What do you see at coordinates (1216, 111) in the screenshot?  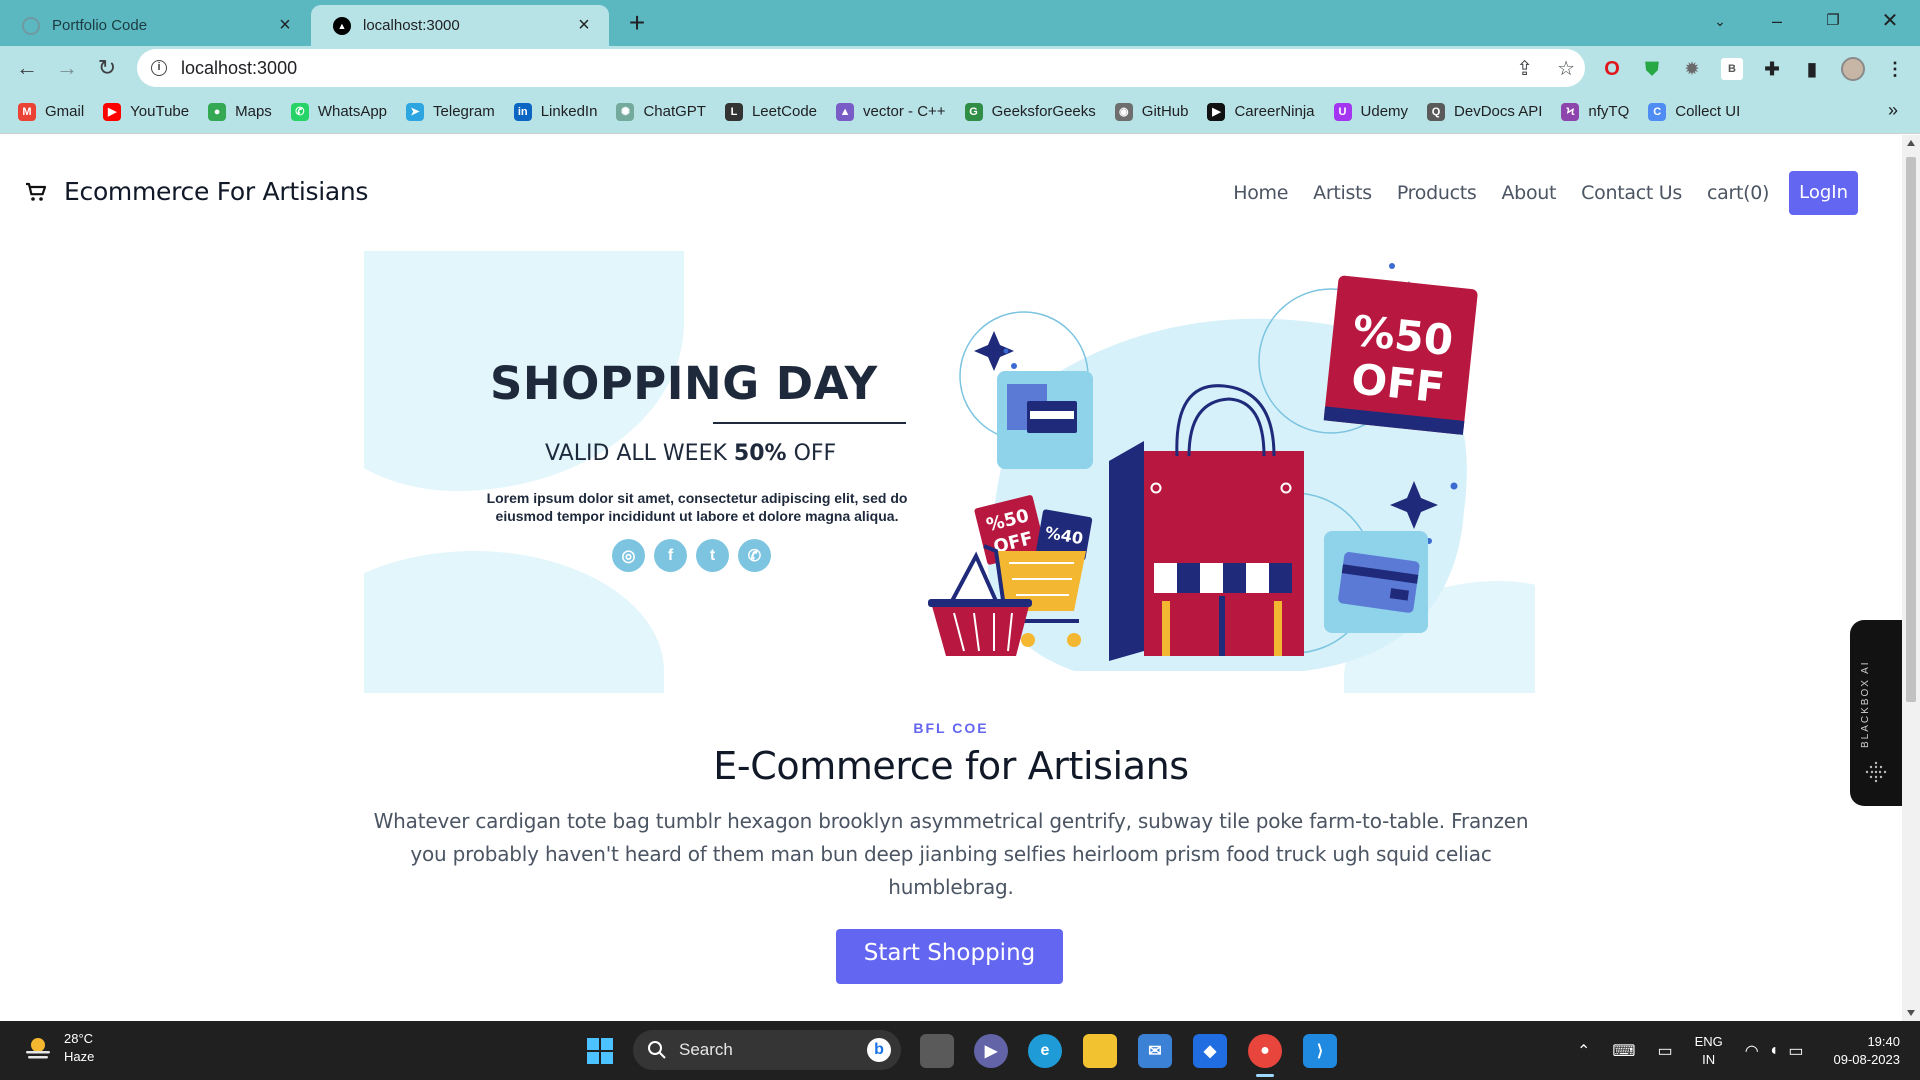 I see `careerninja-icon: ▶` at bounding box center [1216, 111].